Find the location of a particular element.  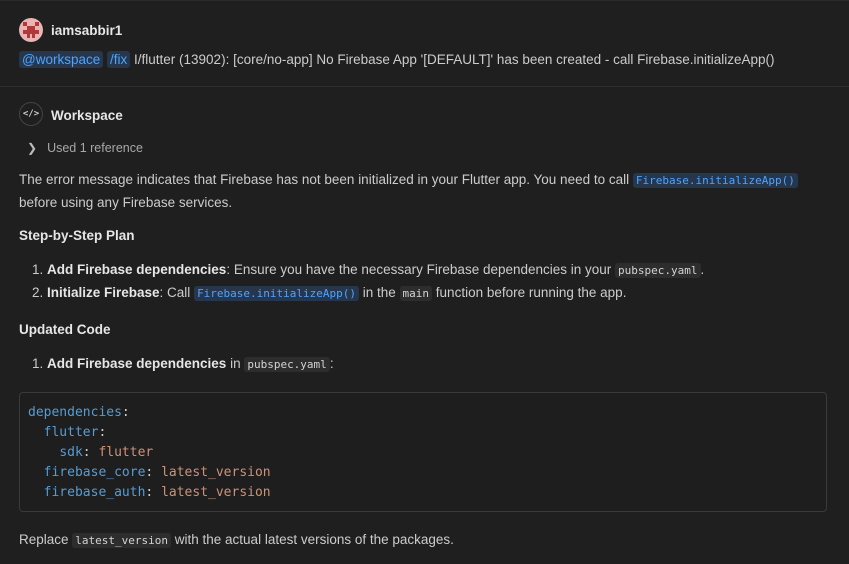

code-line: flutter: is located at coordinates (75, 432).